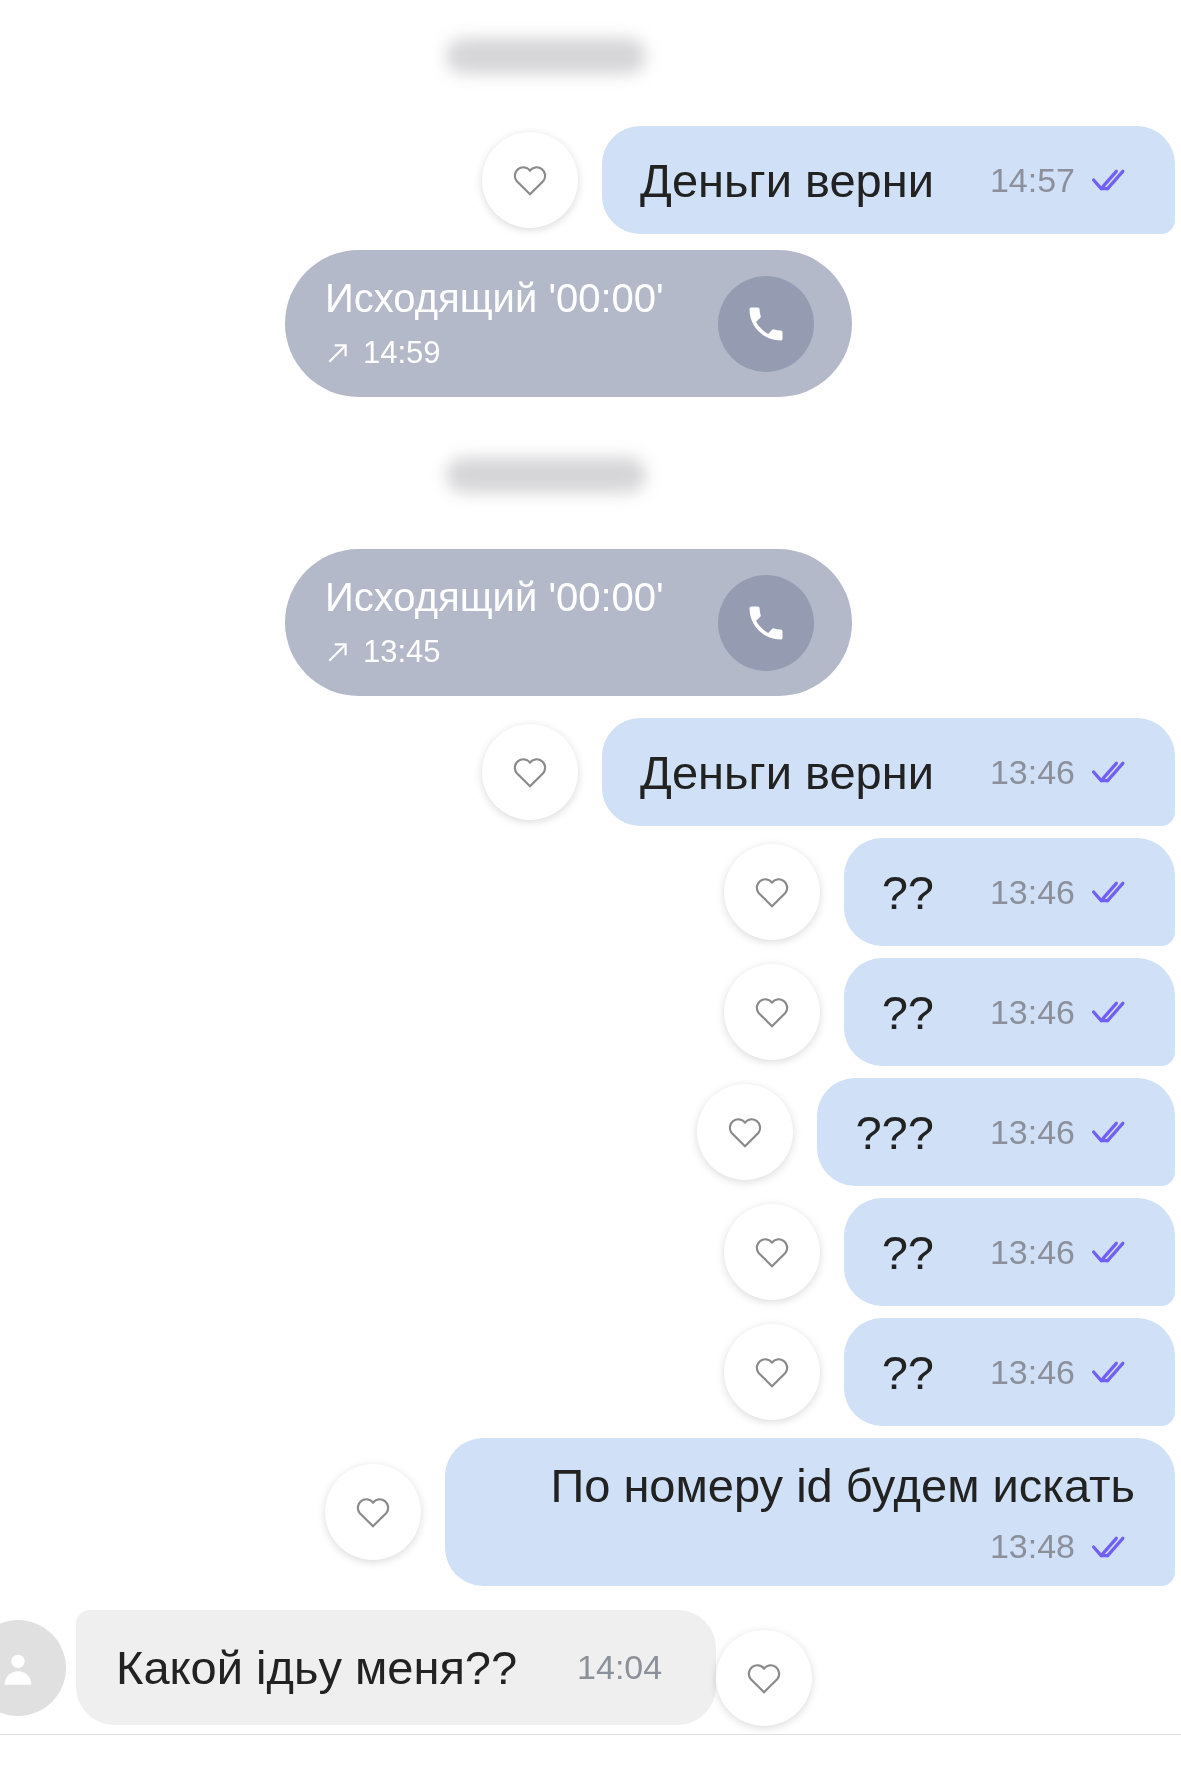 The height and width of the screenshot is (1772, 1181). I want to click on message-time: 14:04, so click(620, 1667).